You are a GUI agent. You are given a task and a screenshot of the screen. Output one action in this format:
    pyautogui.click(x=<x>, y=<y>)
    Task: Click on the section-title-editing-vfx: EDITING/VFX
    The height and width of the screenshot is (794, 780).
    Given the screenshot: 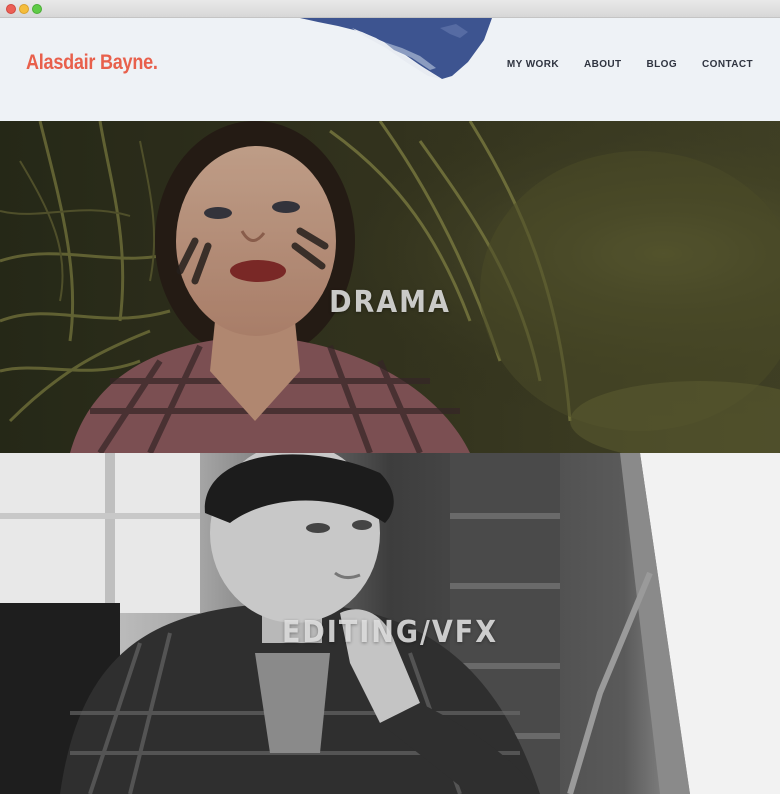 What is the action you would take?
    pyautogui.click(x=390, y=632)
    